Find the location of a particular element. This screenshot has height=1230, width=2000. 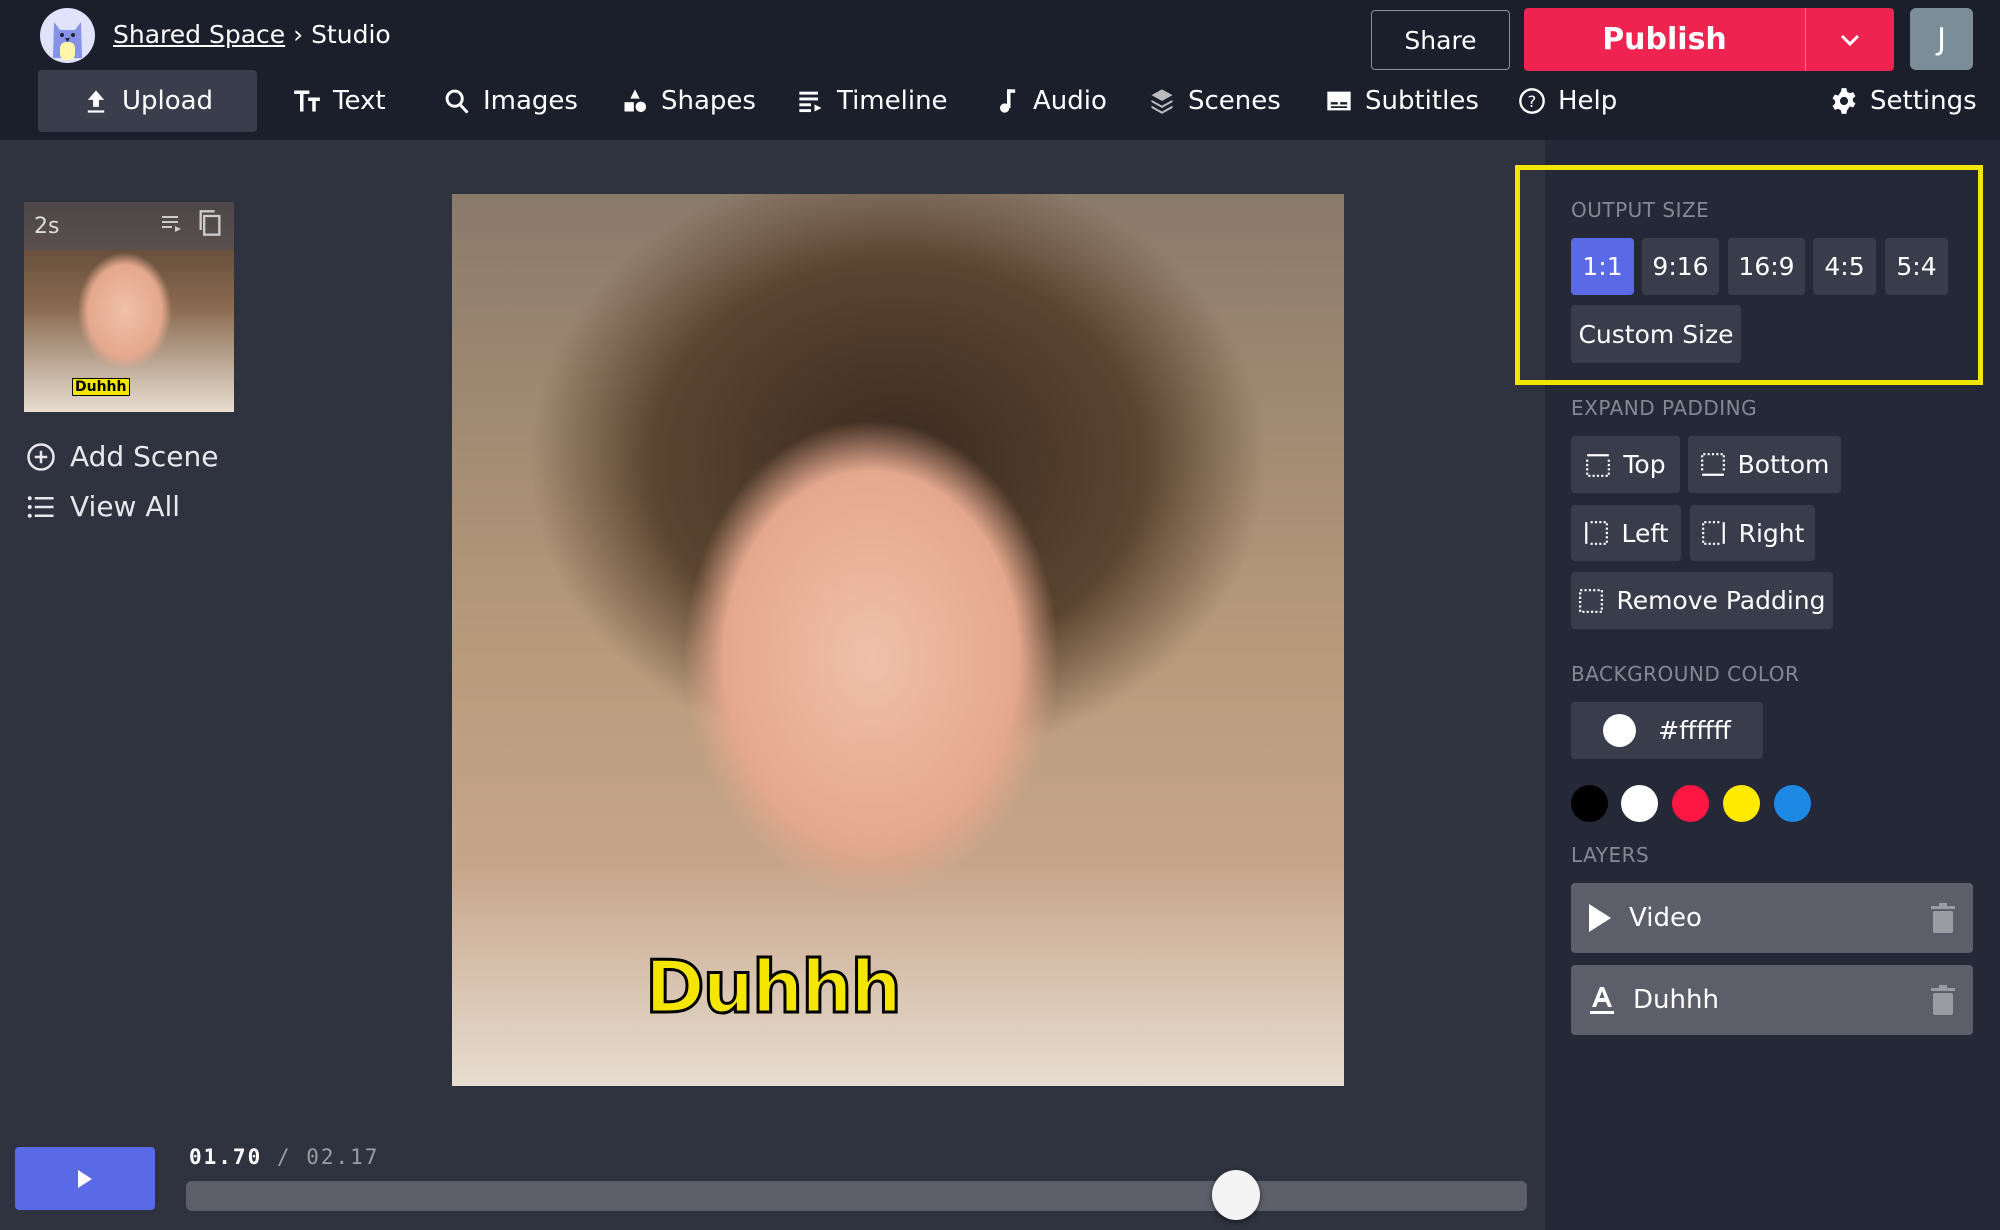

toolbar-upload: Upload is located at coordinates (147, 101).